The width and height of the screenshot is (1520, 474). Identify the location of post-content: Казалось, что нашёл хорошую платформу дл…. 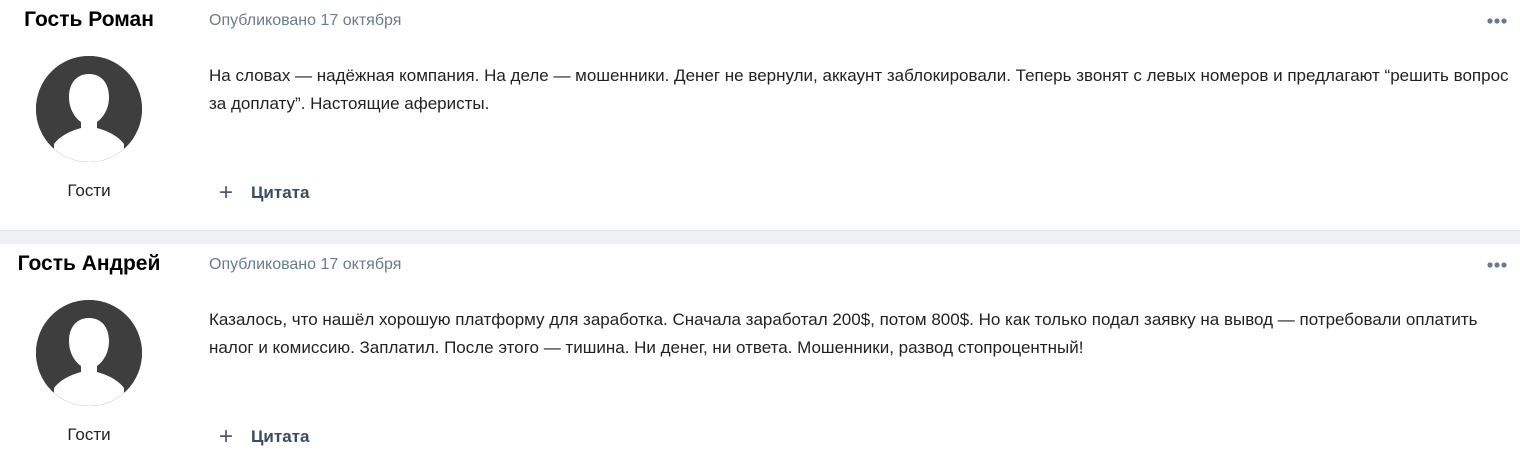
(843, 333).